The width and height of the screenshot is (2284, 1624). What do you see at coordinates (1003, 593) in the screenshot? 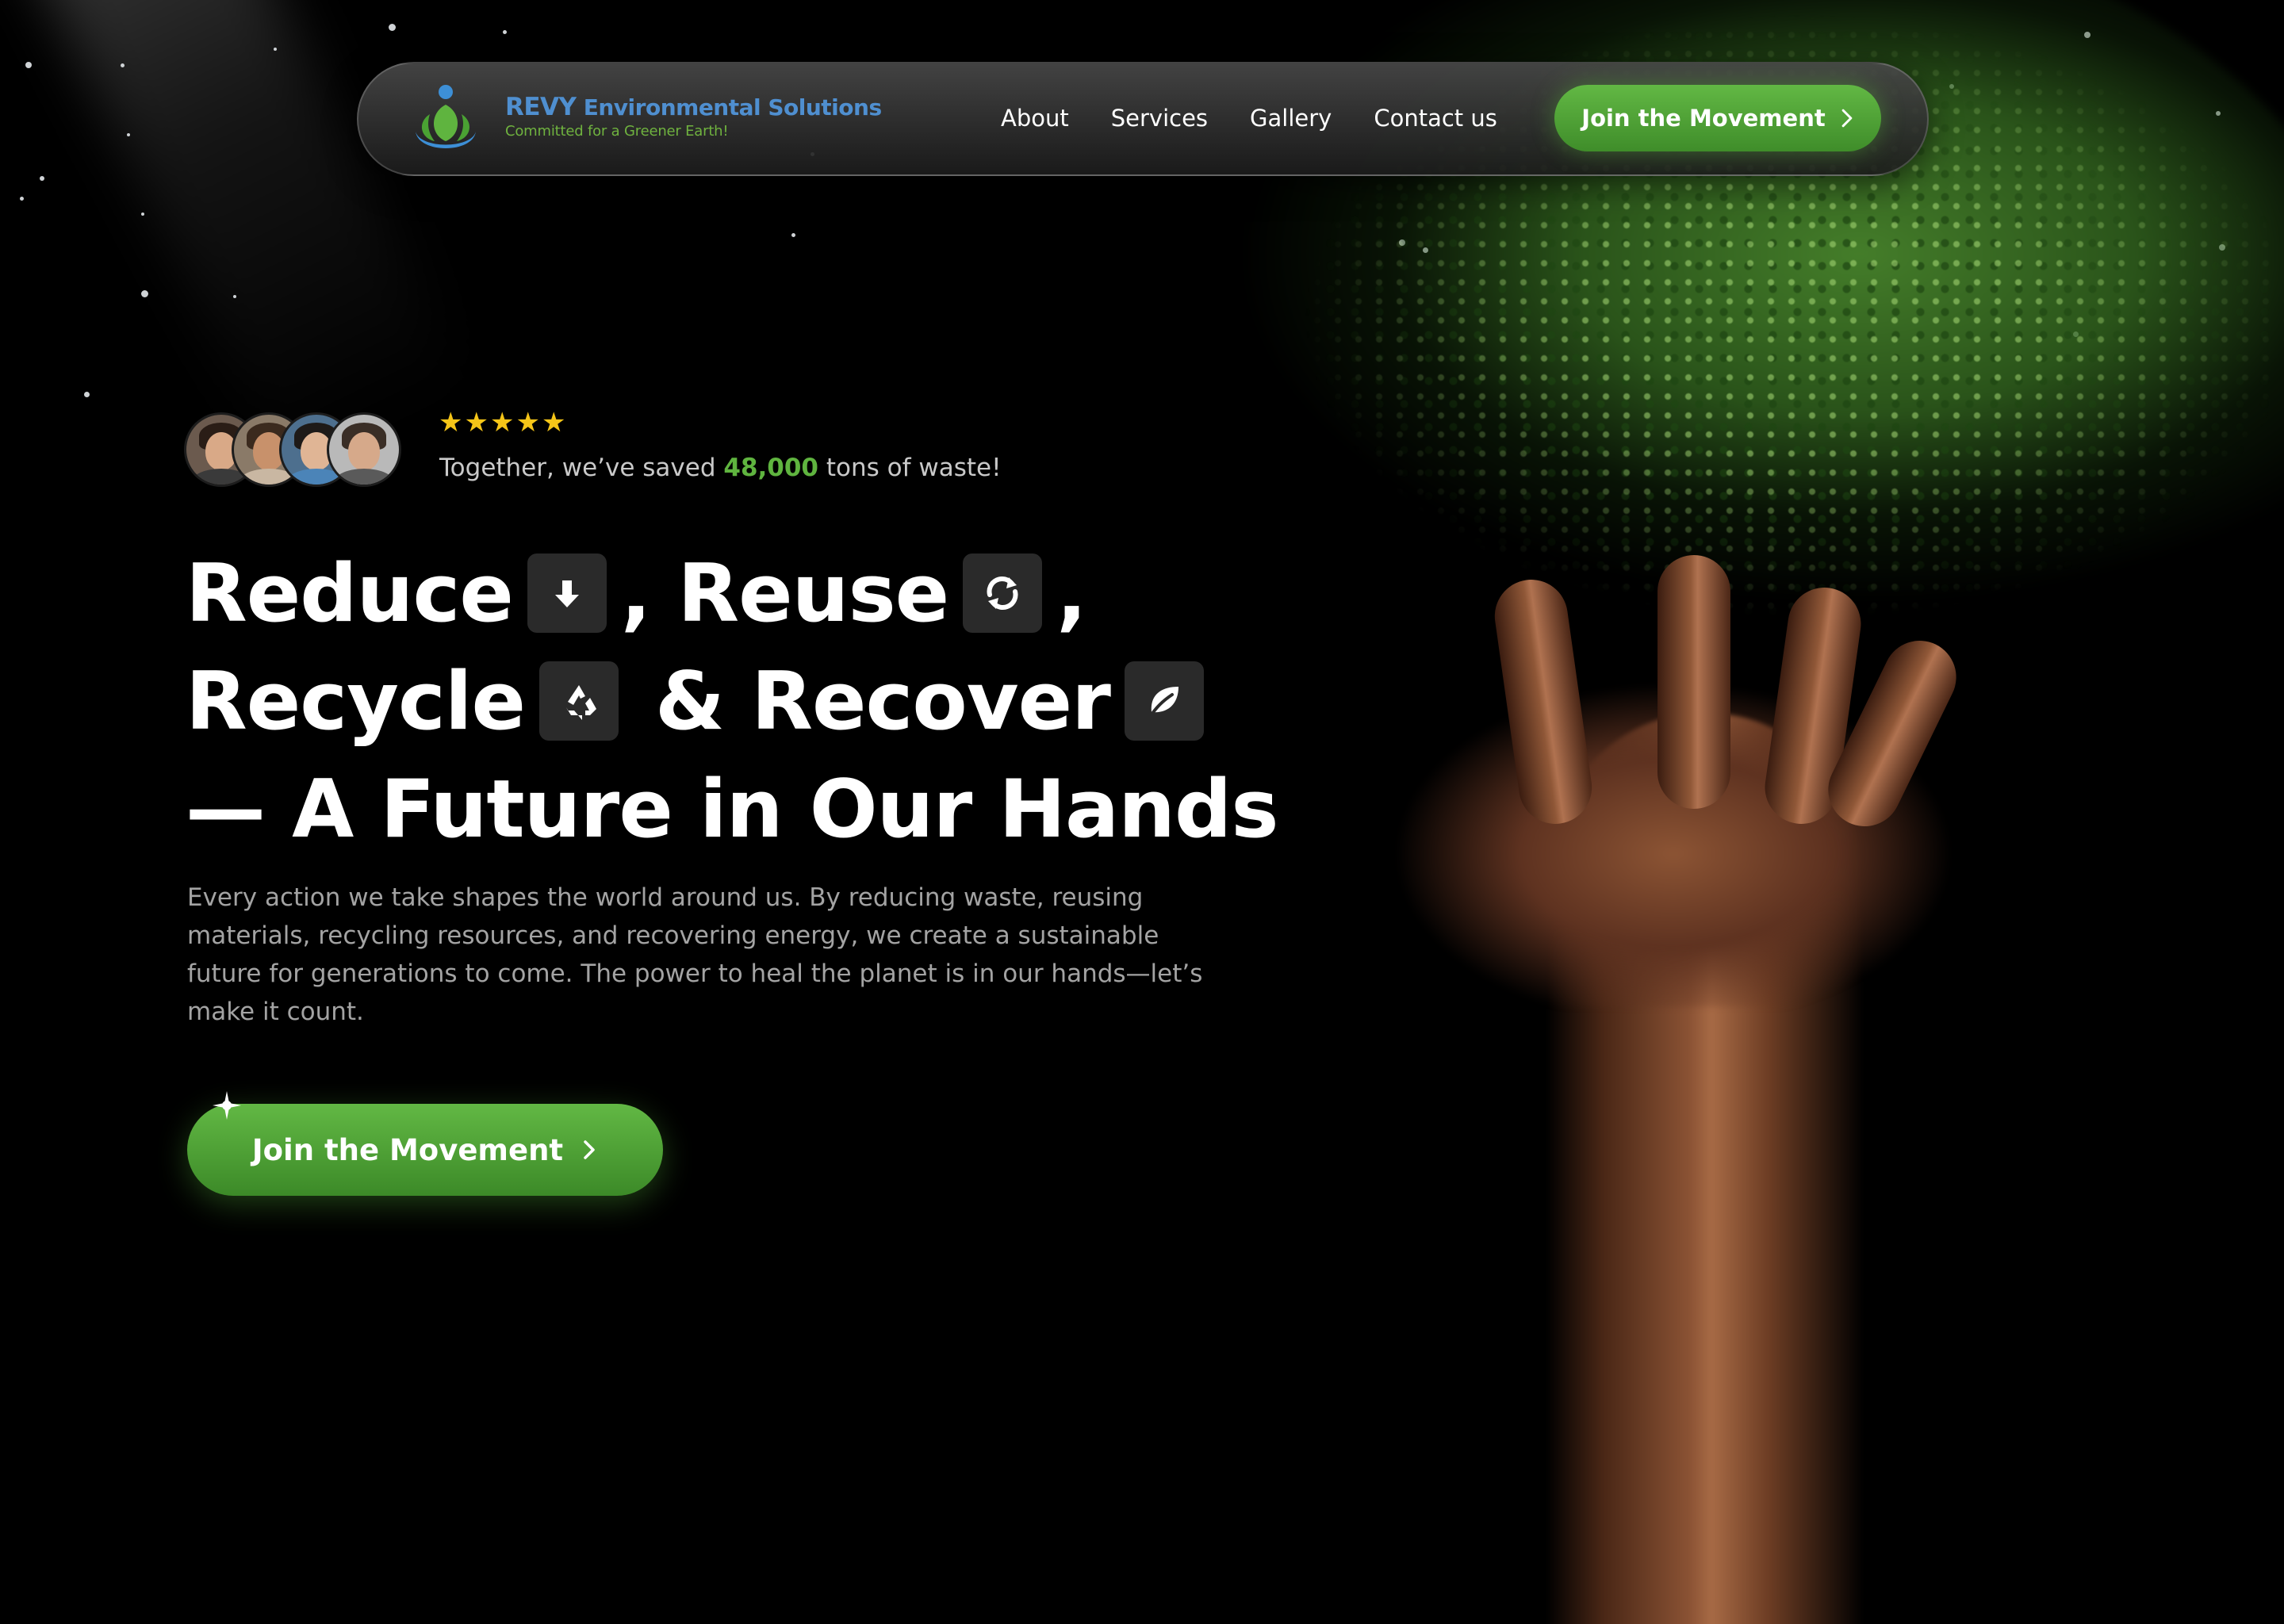
I see `refresh-icon` at bounding box center [1003, 593].